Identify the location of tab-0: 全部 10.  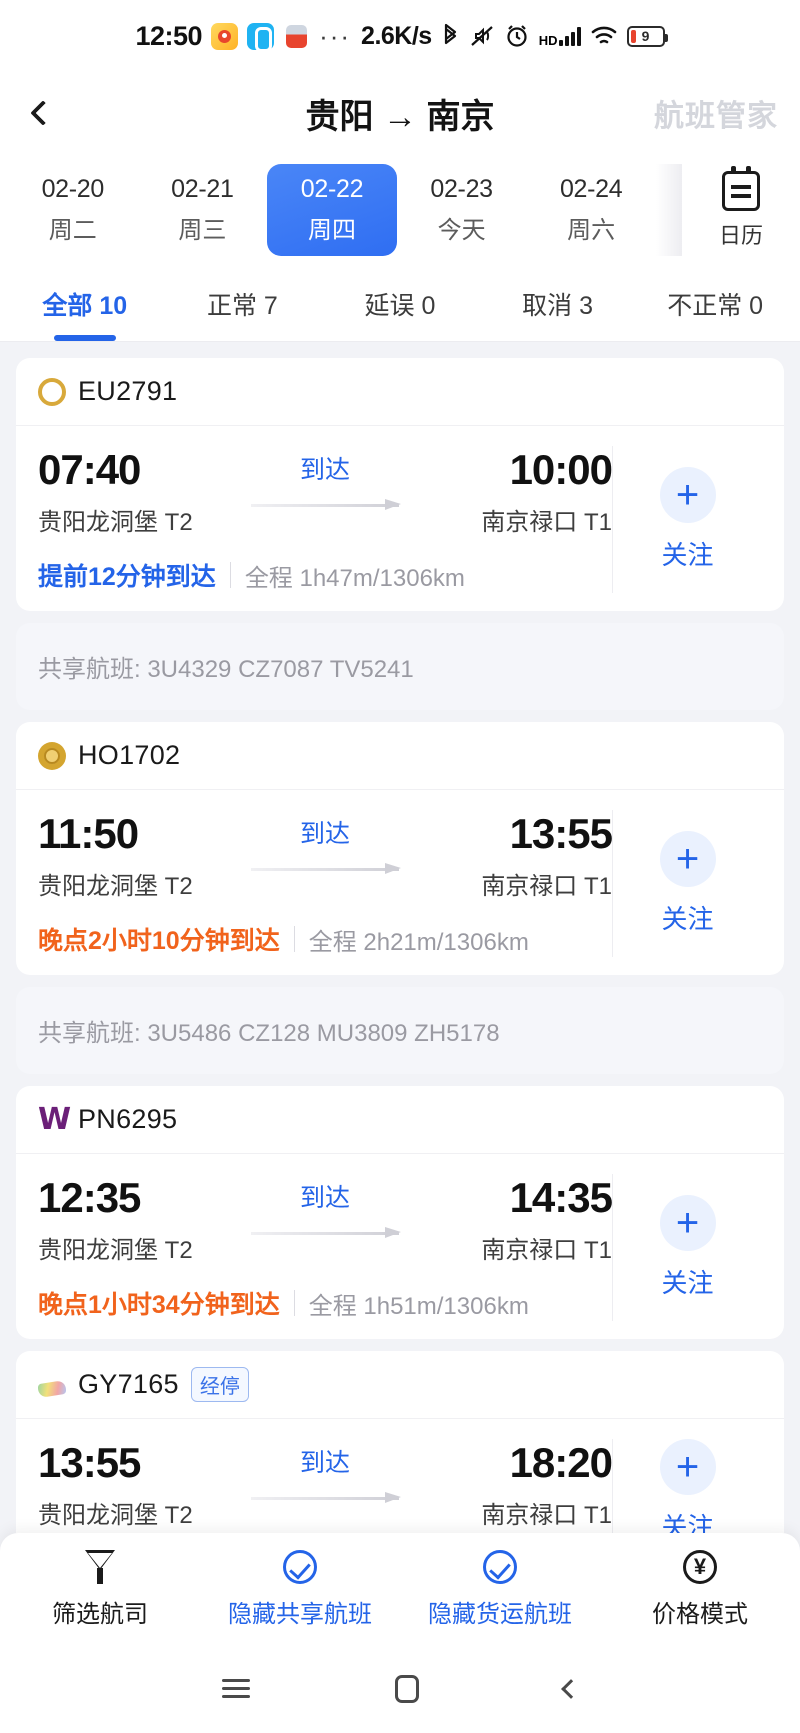
(85, 303).